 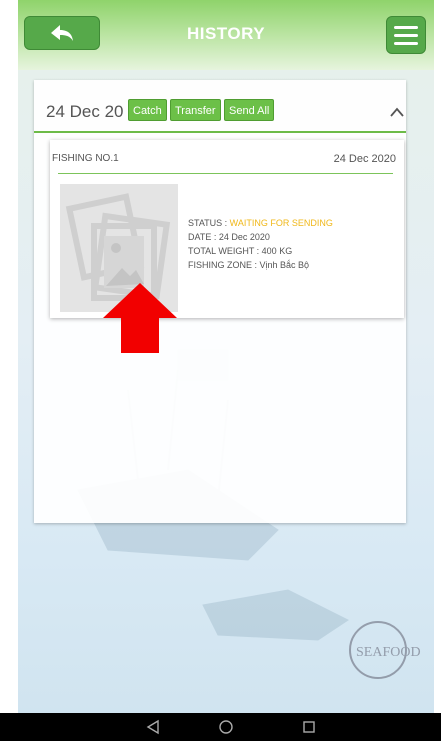 What do you see at coordinates (388, 652) in the screenshot?
I see `svg-text: SEAFOOD` at bounding box center [388, 652].